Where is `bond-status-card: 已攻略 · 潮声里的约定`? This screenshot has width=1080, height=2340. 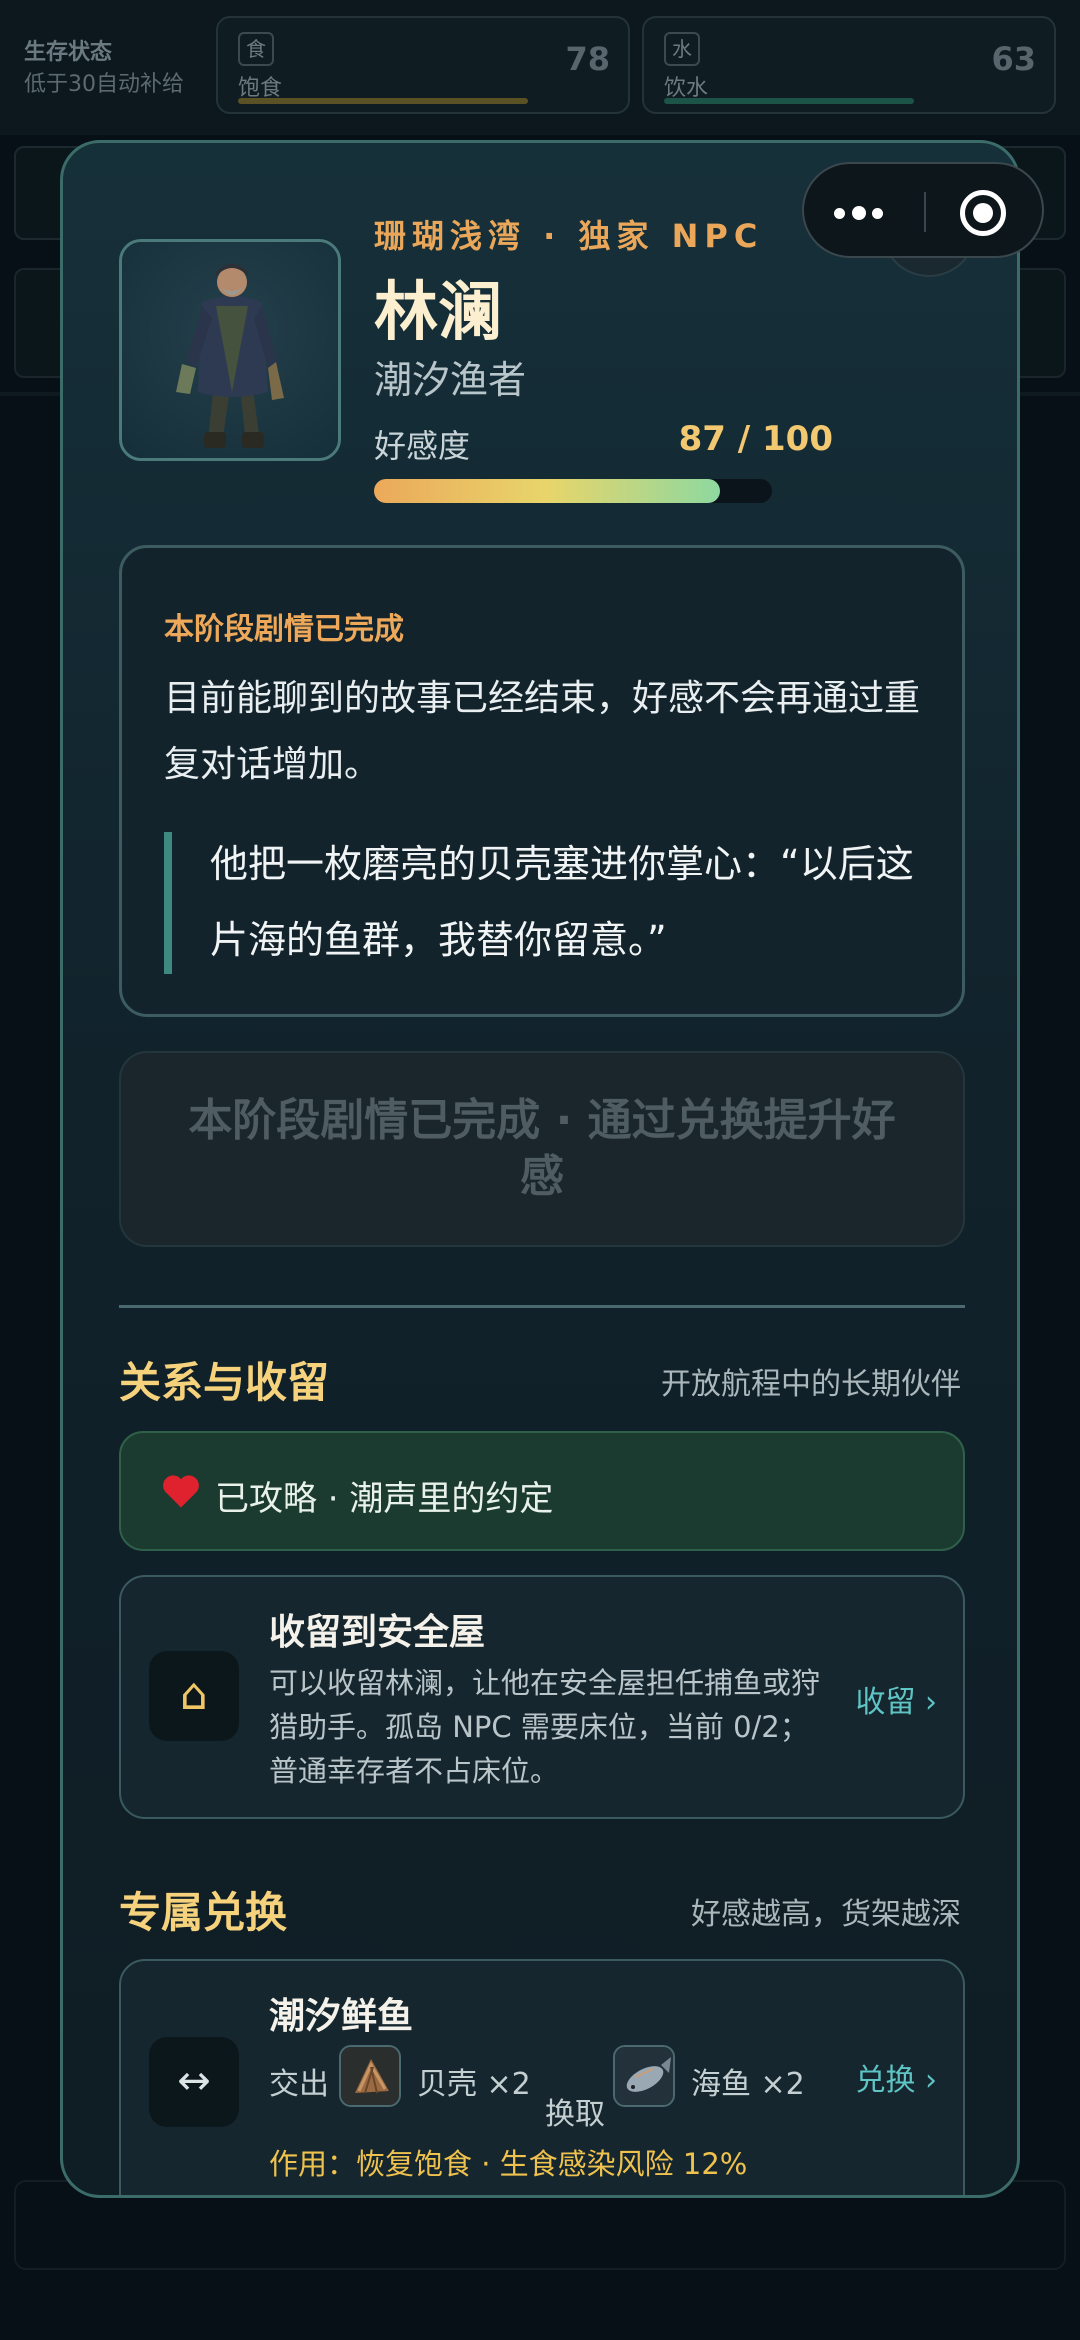
bond-status-card: 已攻略 · 潮声里的约定 is located at coordinates (542, 1491).